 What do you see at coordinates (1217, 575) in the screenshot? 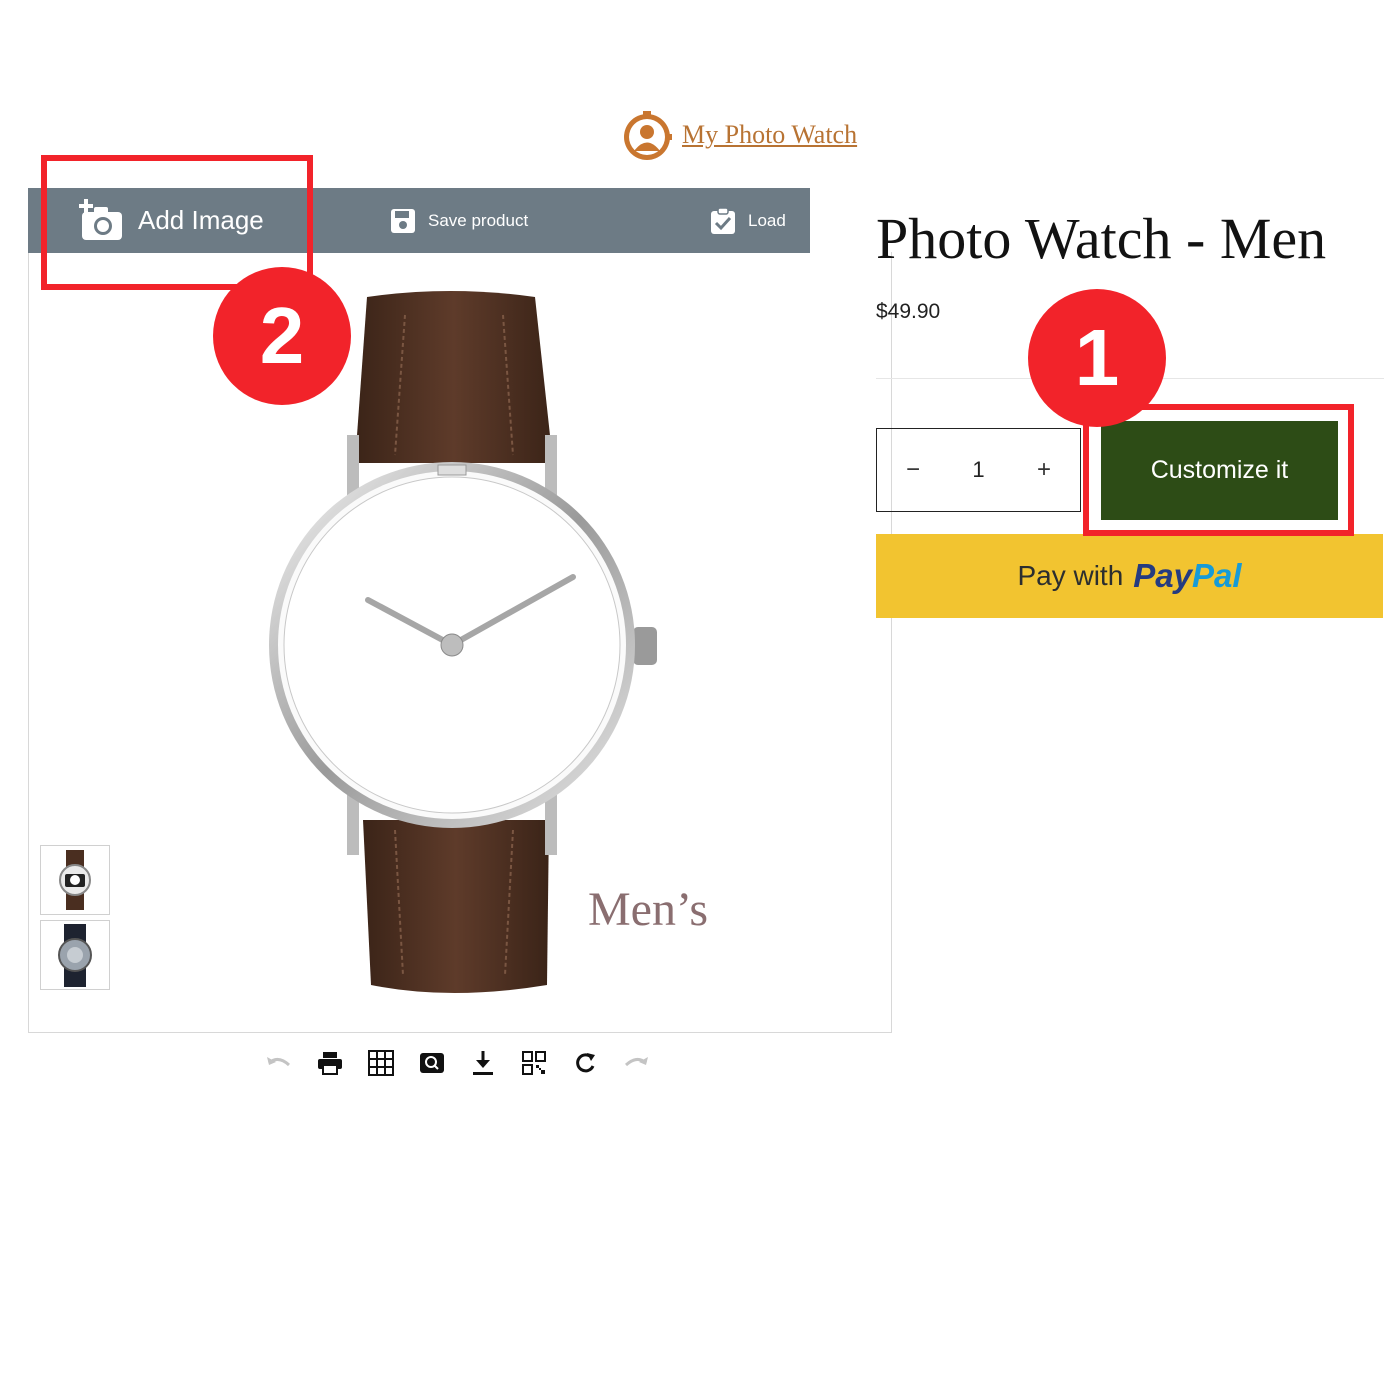
I see `paypal-logo-part-b: Pal` at bounding box center [1217, 575].